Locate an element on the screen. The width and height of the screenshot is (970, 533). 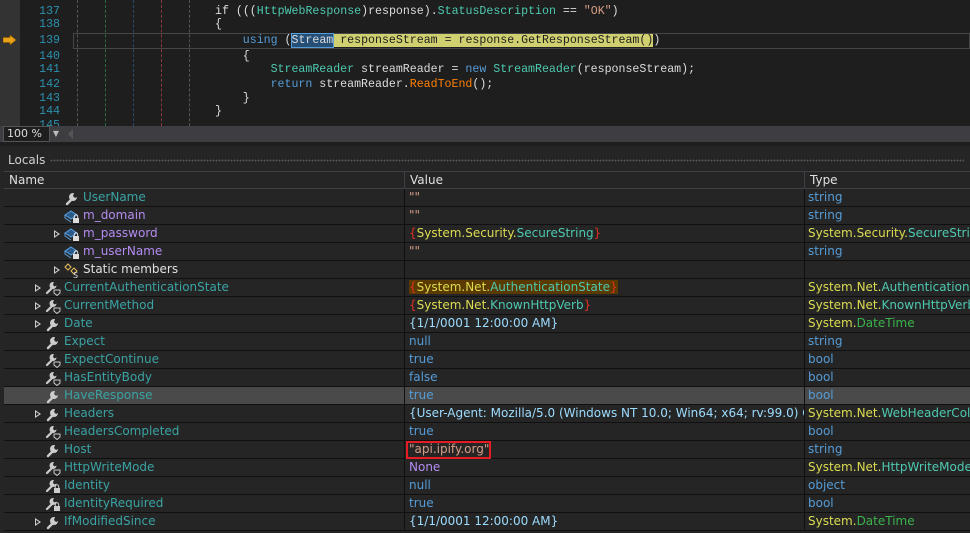
type-cell: System.Security.SecureString is located at coordinates (887, 234).